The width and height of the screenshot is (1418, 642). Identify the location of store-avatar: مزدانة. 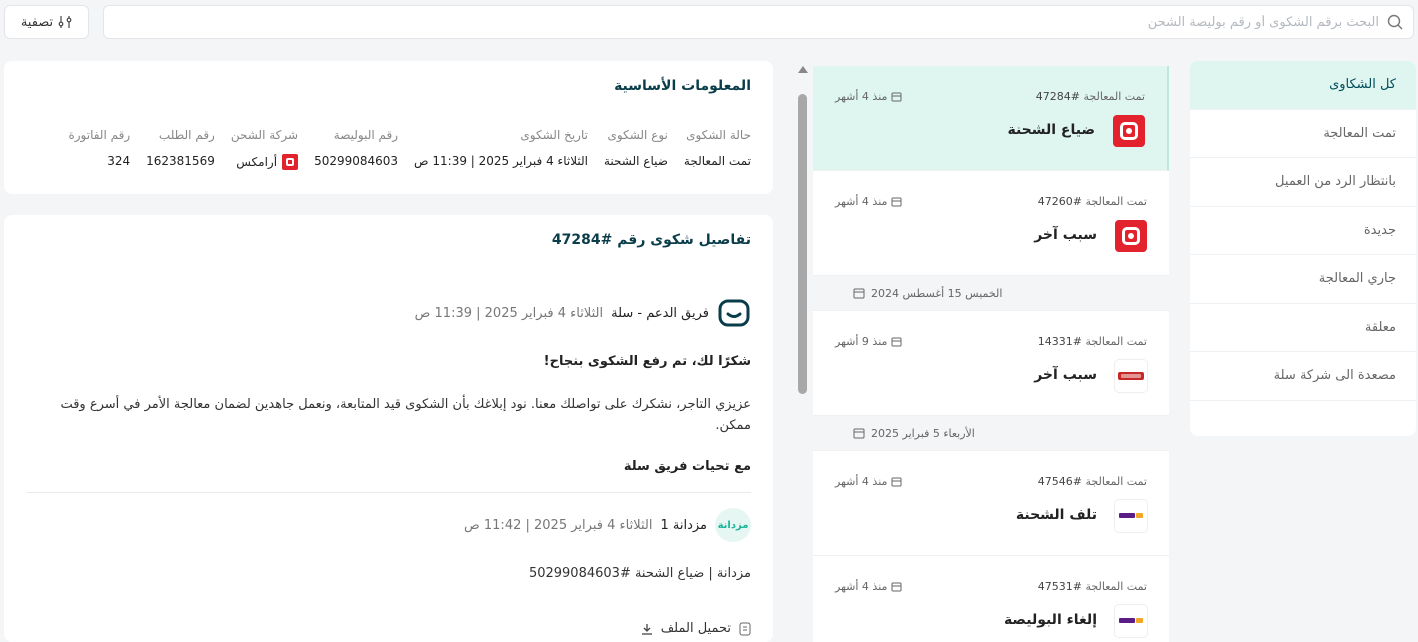
(733, 525).